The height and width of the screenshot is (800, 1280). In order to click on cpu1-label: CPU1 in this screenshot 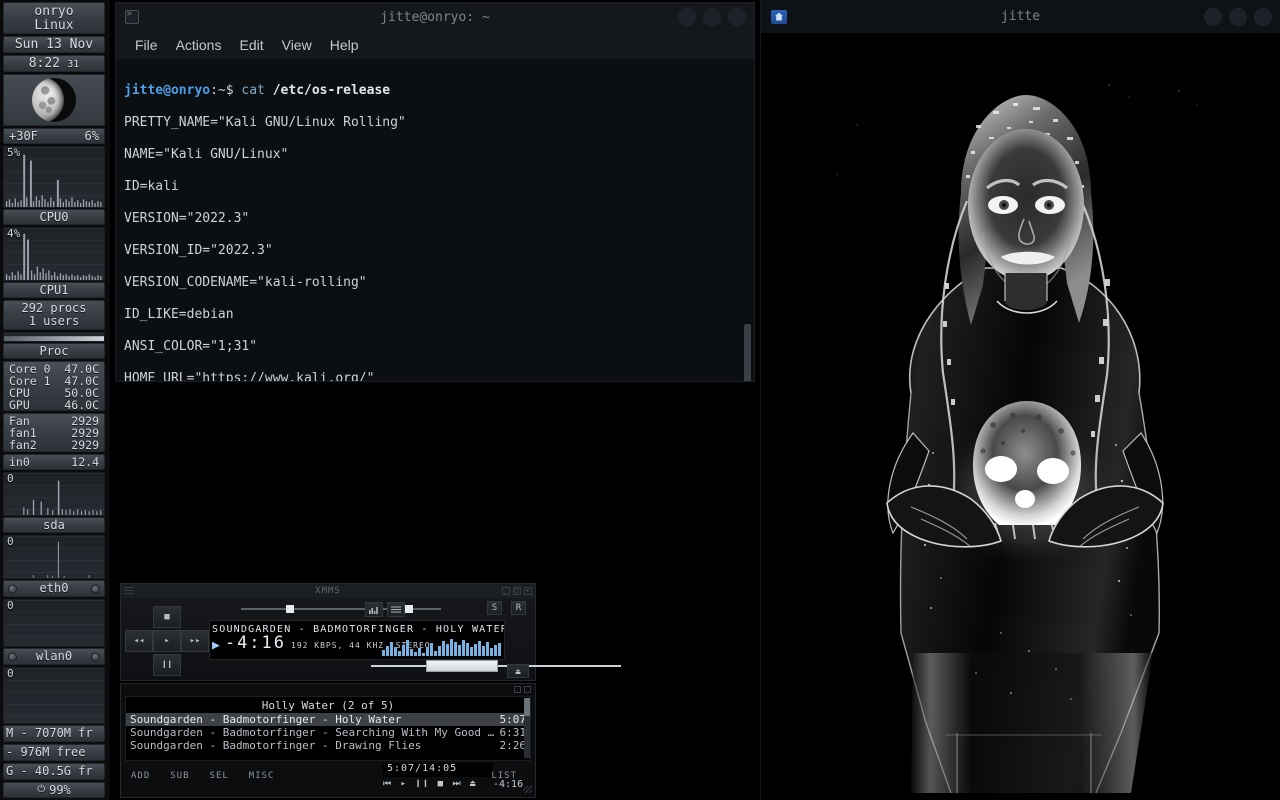, I will do `click(54, 290)`.